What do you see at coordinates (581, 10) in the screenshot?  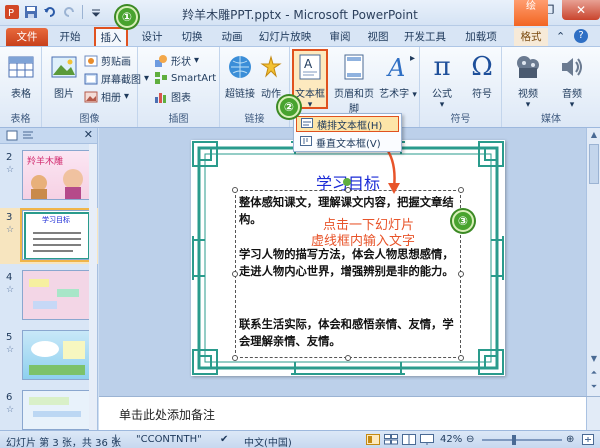 I see `close-button: ✕` at bounding box center [581, 10].